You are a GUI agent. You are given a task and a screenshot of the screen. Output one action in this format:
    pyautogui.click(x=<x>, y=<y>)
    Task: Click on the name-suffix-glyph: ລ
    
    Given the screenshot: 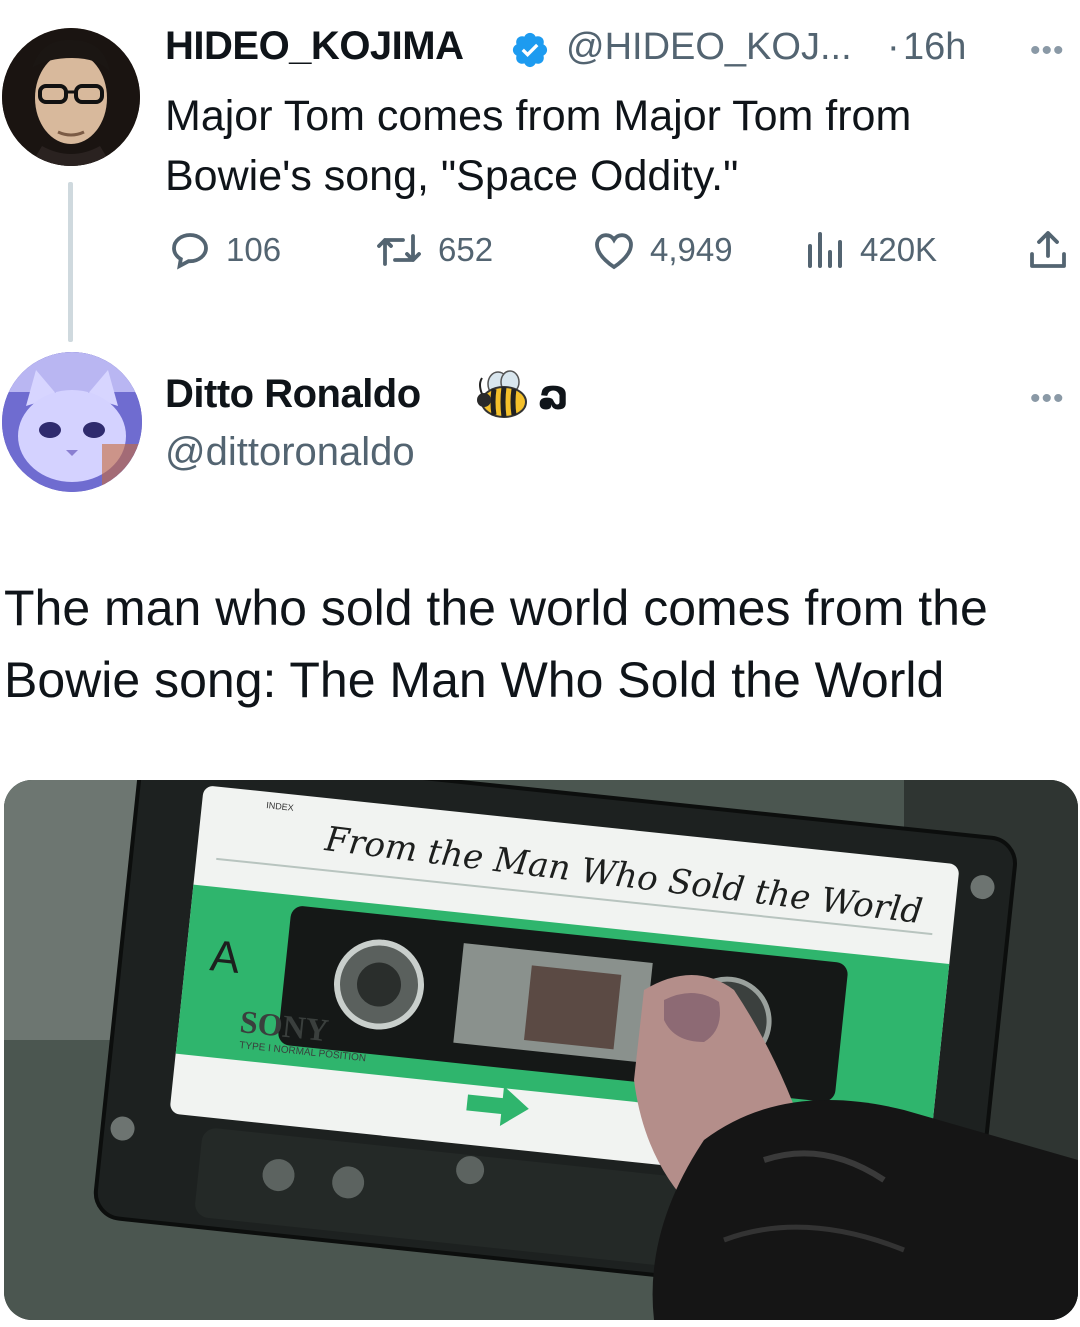 What is the action you would take?
    pyautogui.click(x=553, y=395)
    